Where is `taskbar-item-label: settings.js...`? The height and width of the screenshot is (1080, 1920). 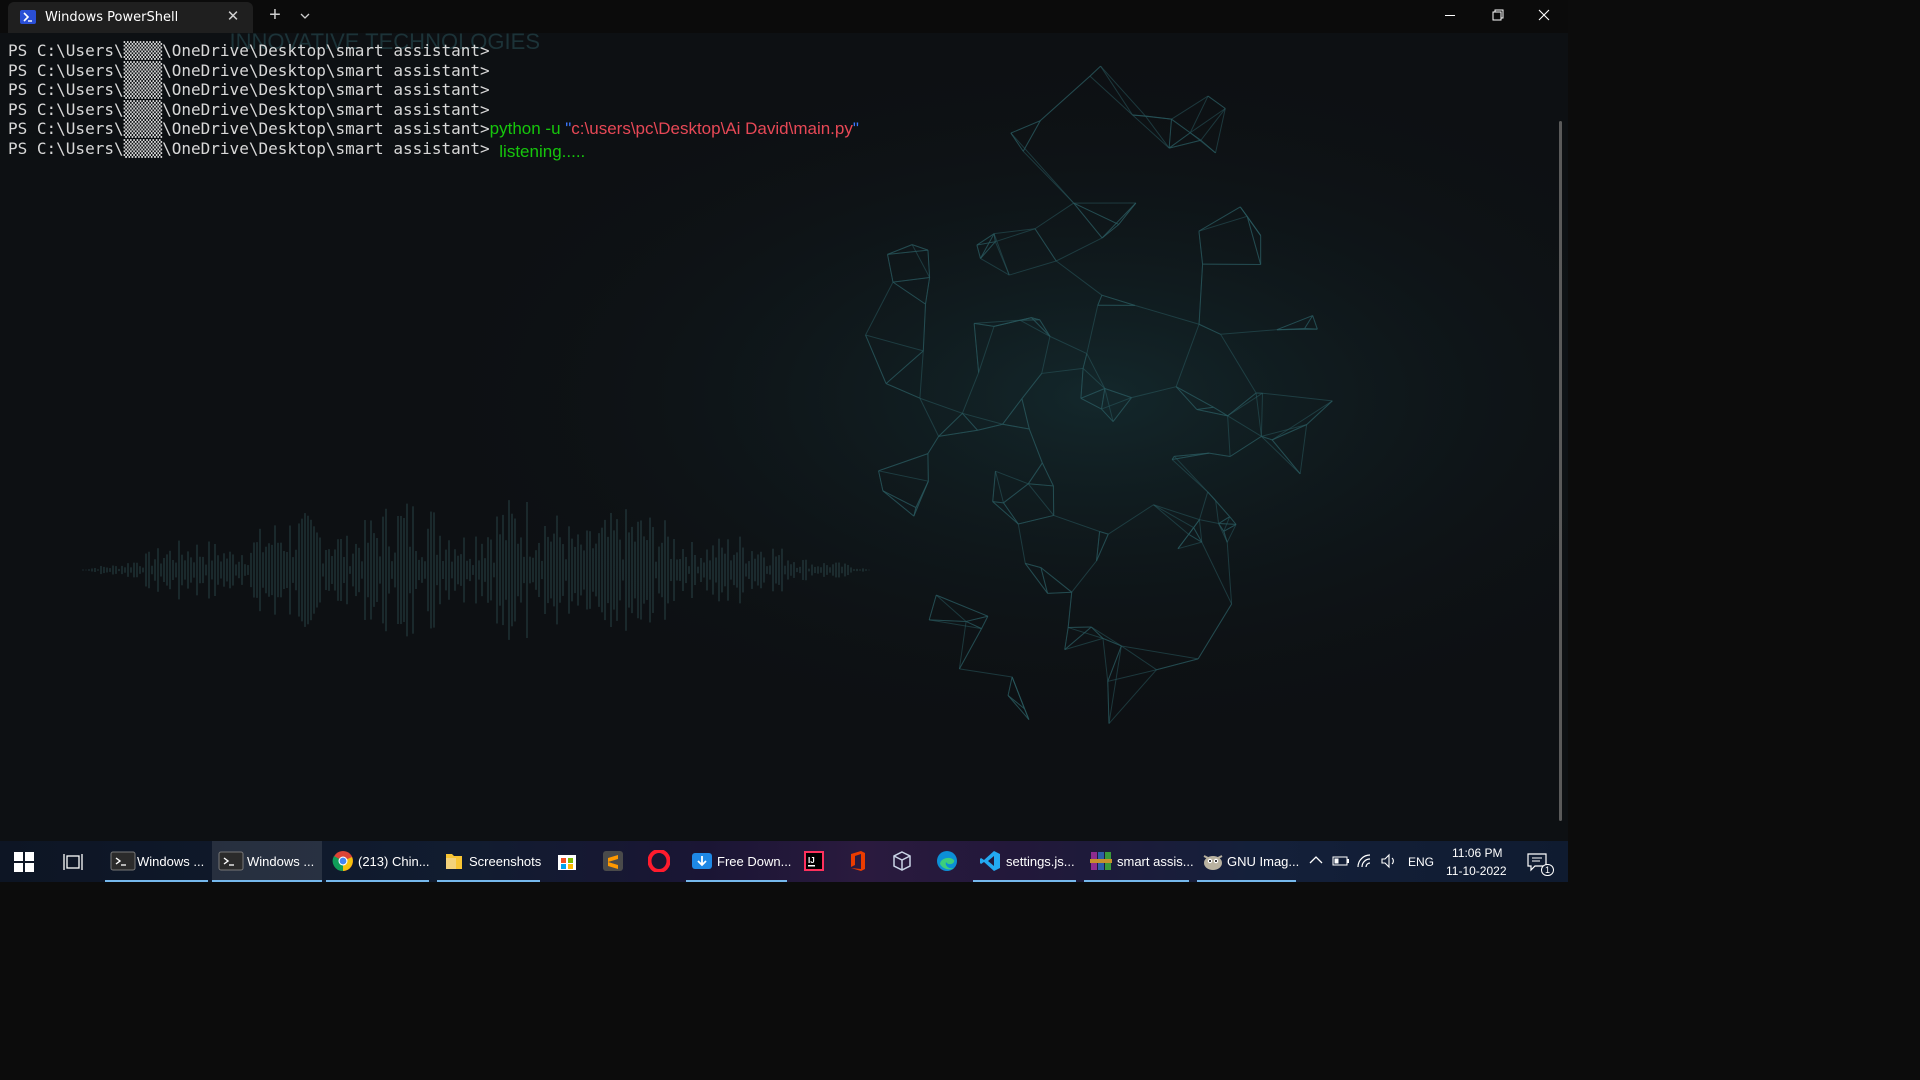 taskbar-item-label: settings.js... is located at coordinates (1040, 861).